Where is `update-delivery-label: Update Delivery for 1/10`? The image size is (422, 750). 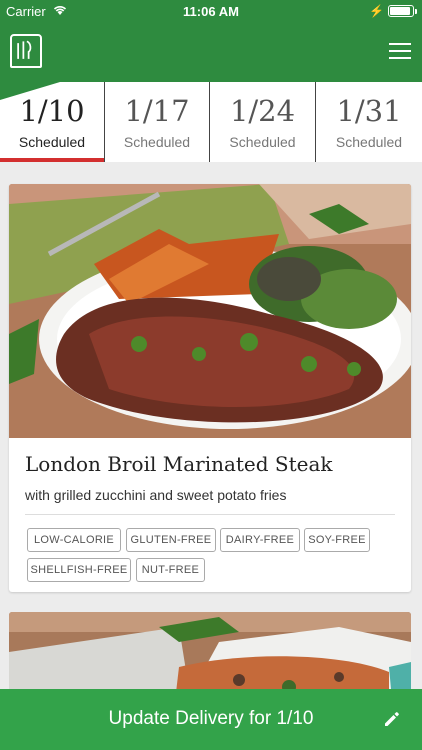
update-delivery-label: Update Delivery for 1/10 is located at coordinates (211, 718).